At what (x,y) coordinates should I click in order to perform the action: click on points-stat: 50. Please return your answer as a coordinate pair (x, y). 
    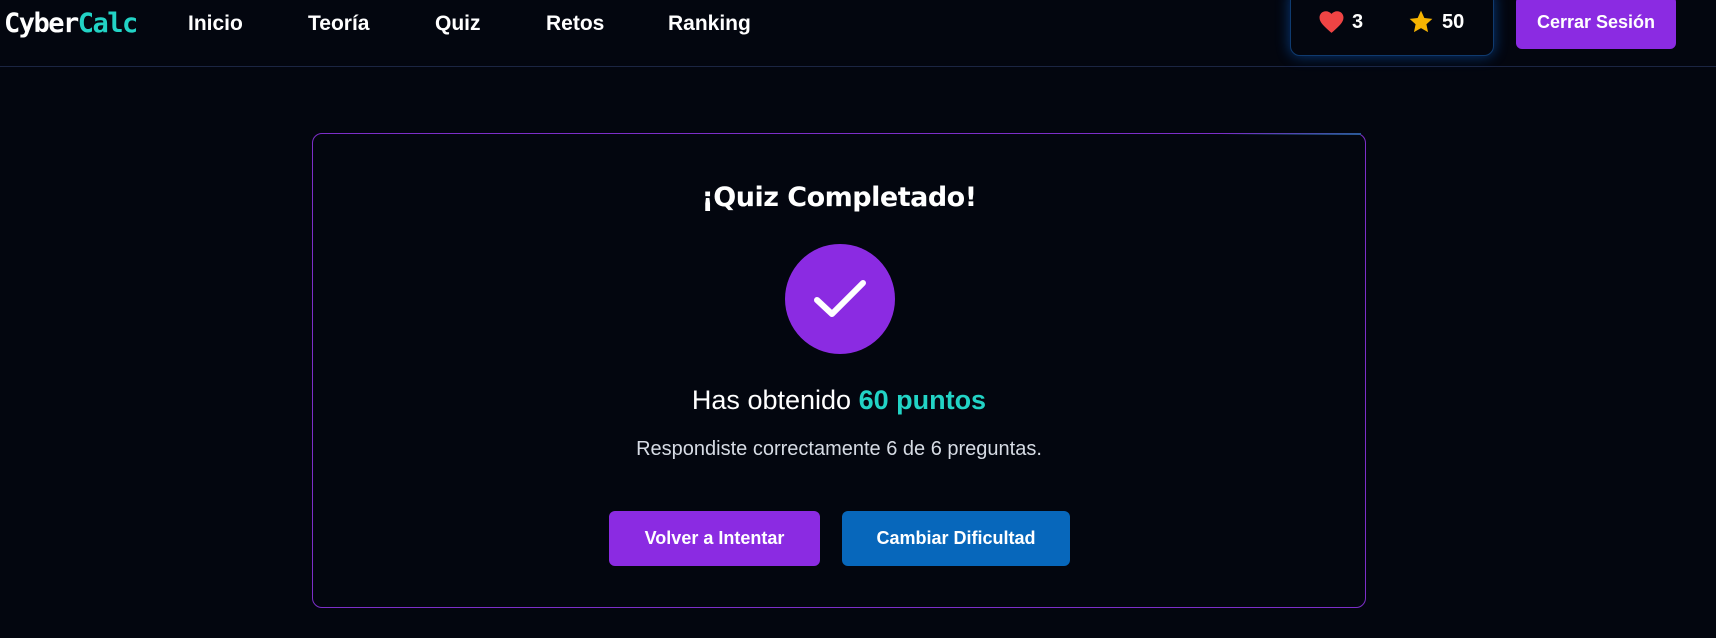
    Looking at the image, I should click on (1436, 22).